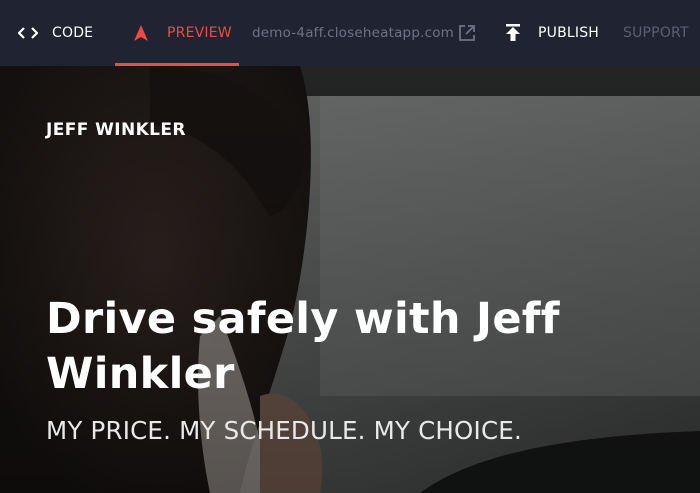  Describe the element at coordinates (177, 64) in the screenshot. I see `active-tab-indicator` at that location.